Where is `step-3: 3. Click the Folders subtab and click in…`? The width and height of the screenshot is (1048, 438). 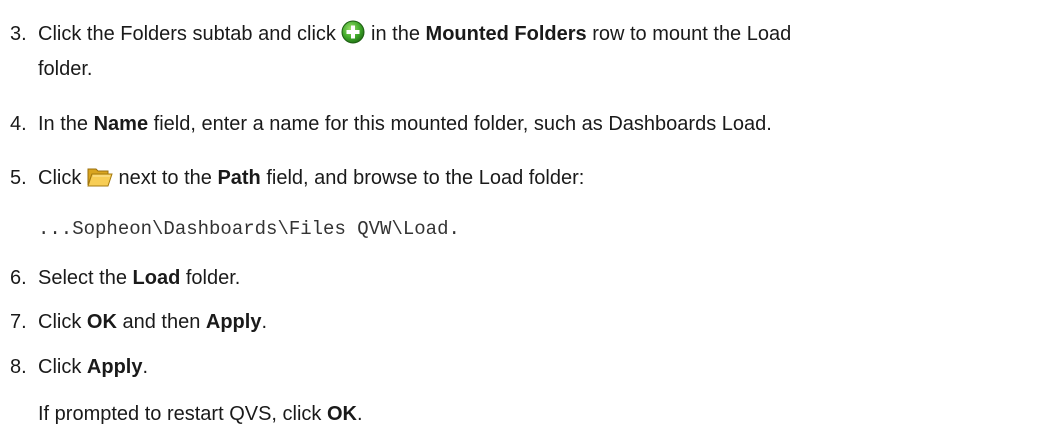 step-3: 3. Click the Folders subtab and click in… is located at coordinates (527, 36).